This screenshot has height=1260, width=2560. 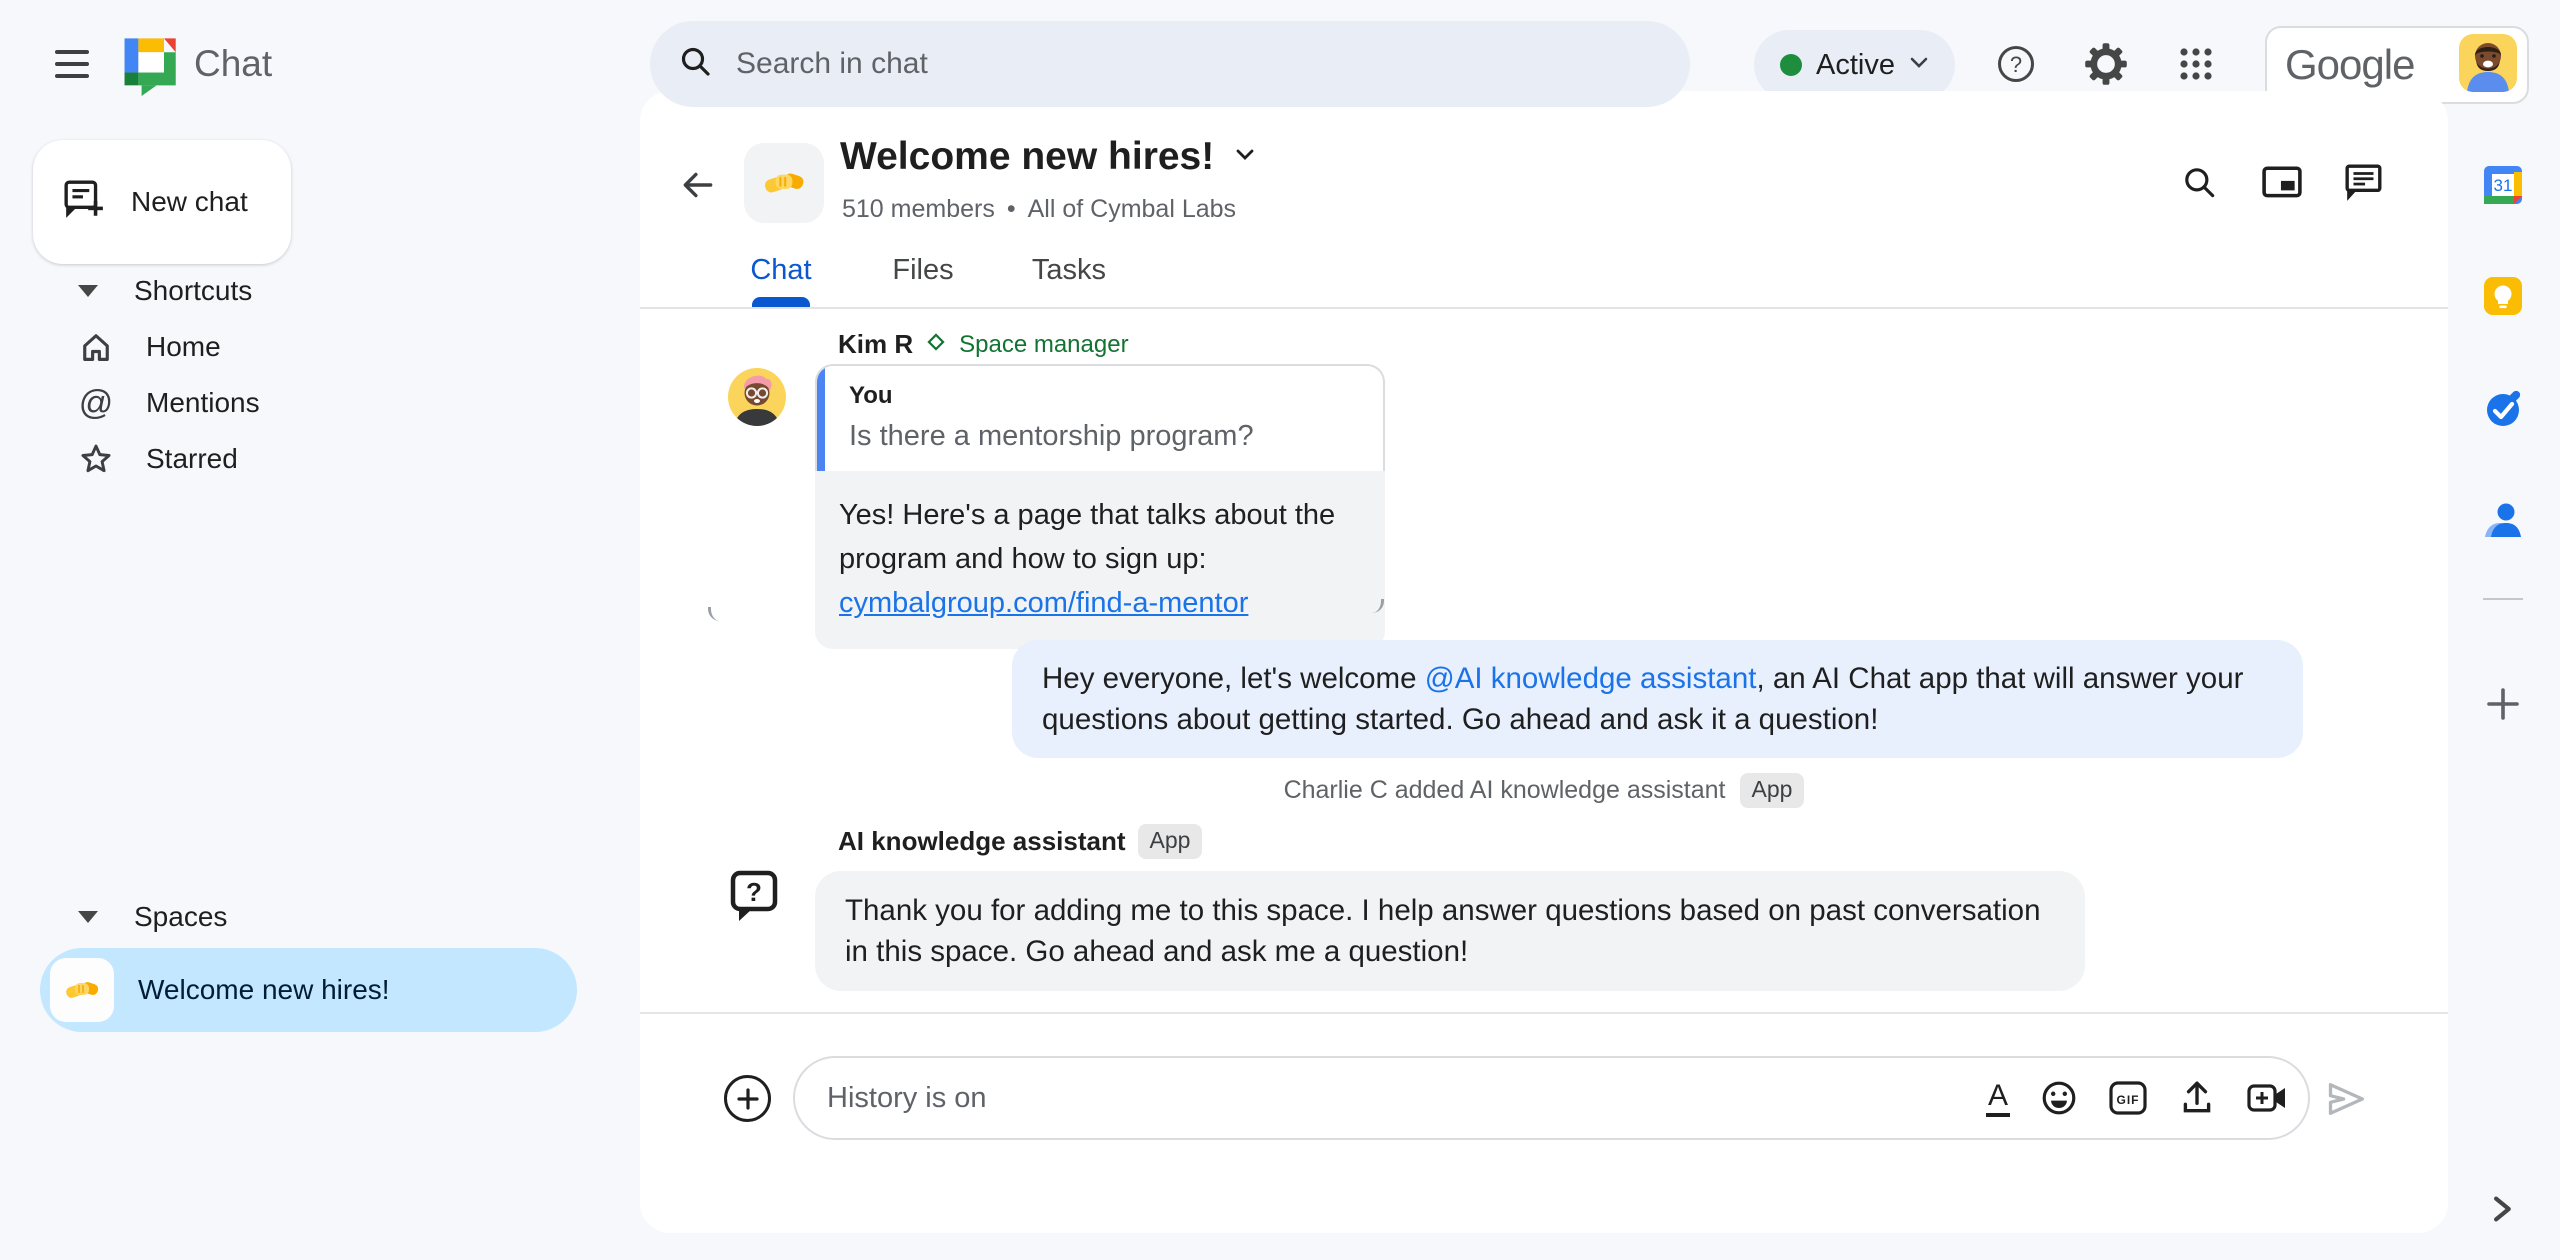 What do you see at coordinates (310, 917) in the screenshot?
I see `spaces-section-header: Spaces` at bounding box center [310, 917].